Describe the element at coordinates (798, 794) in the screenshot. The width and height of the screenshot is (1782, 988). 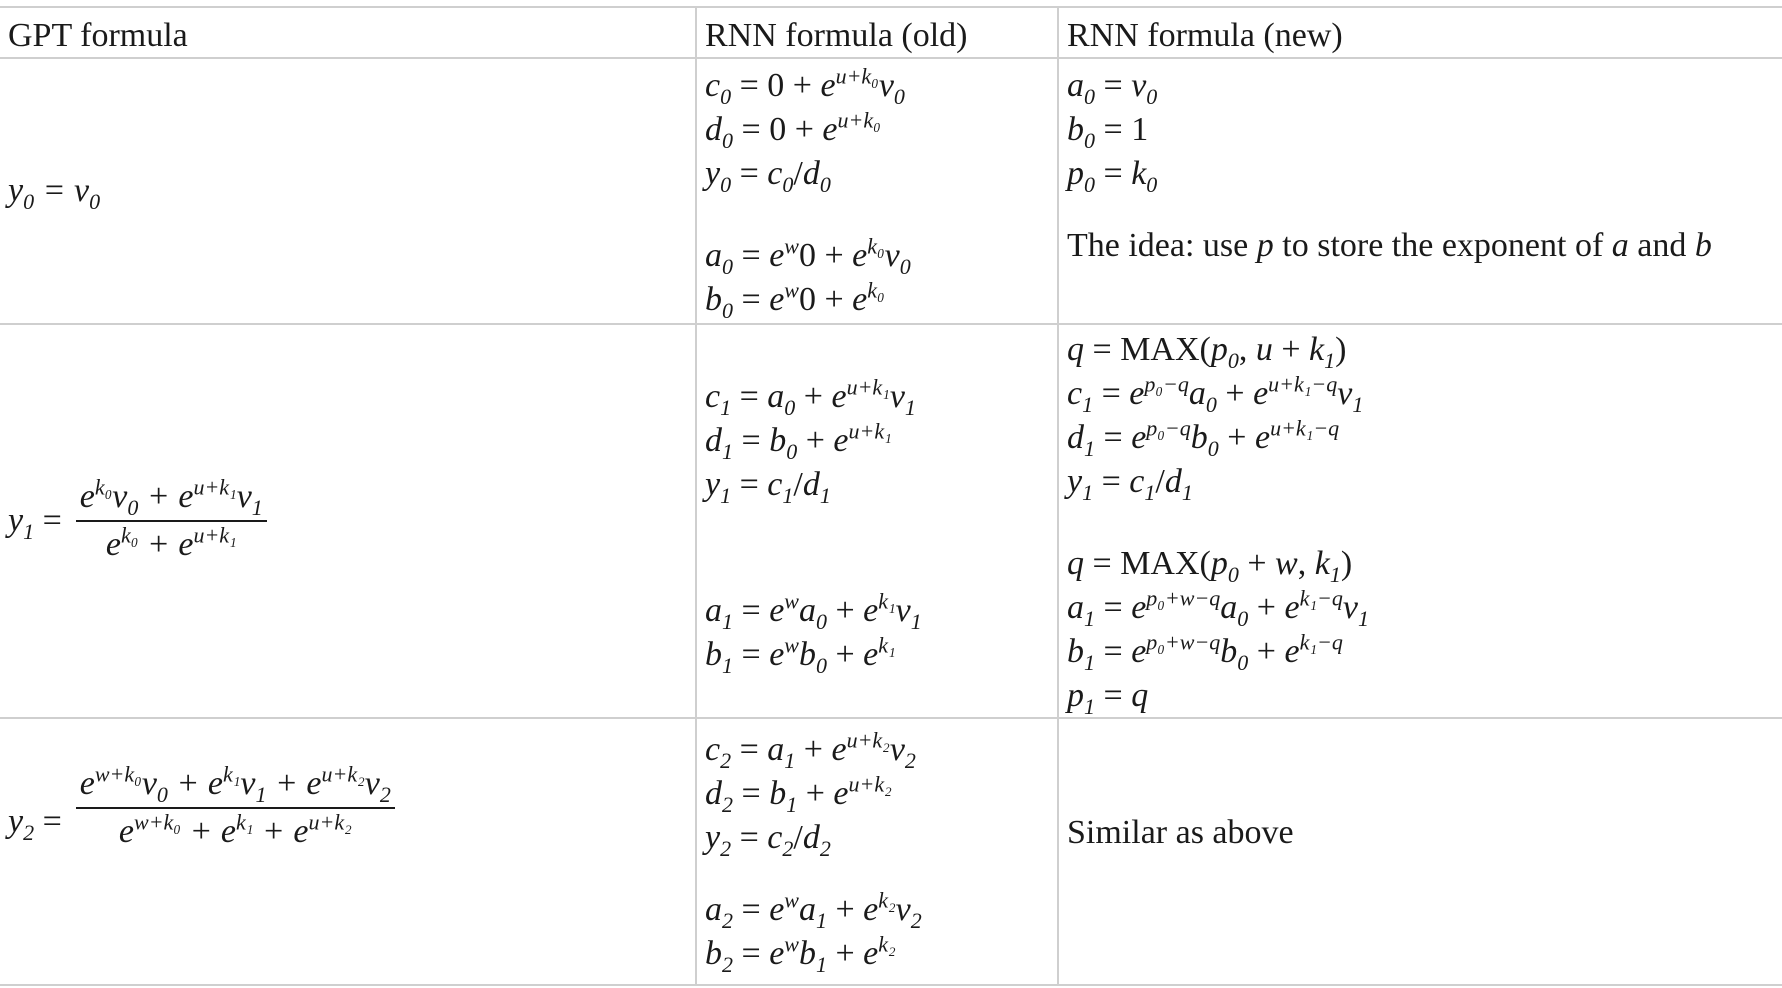
I see `rnn-old-d2: d2 = b1 + eu+k₂` at that location.